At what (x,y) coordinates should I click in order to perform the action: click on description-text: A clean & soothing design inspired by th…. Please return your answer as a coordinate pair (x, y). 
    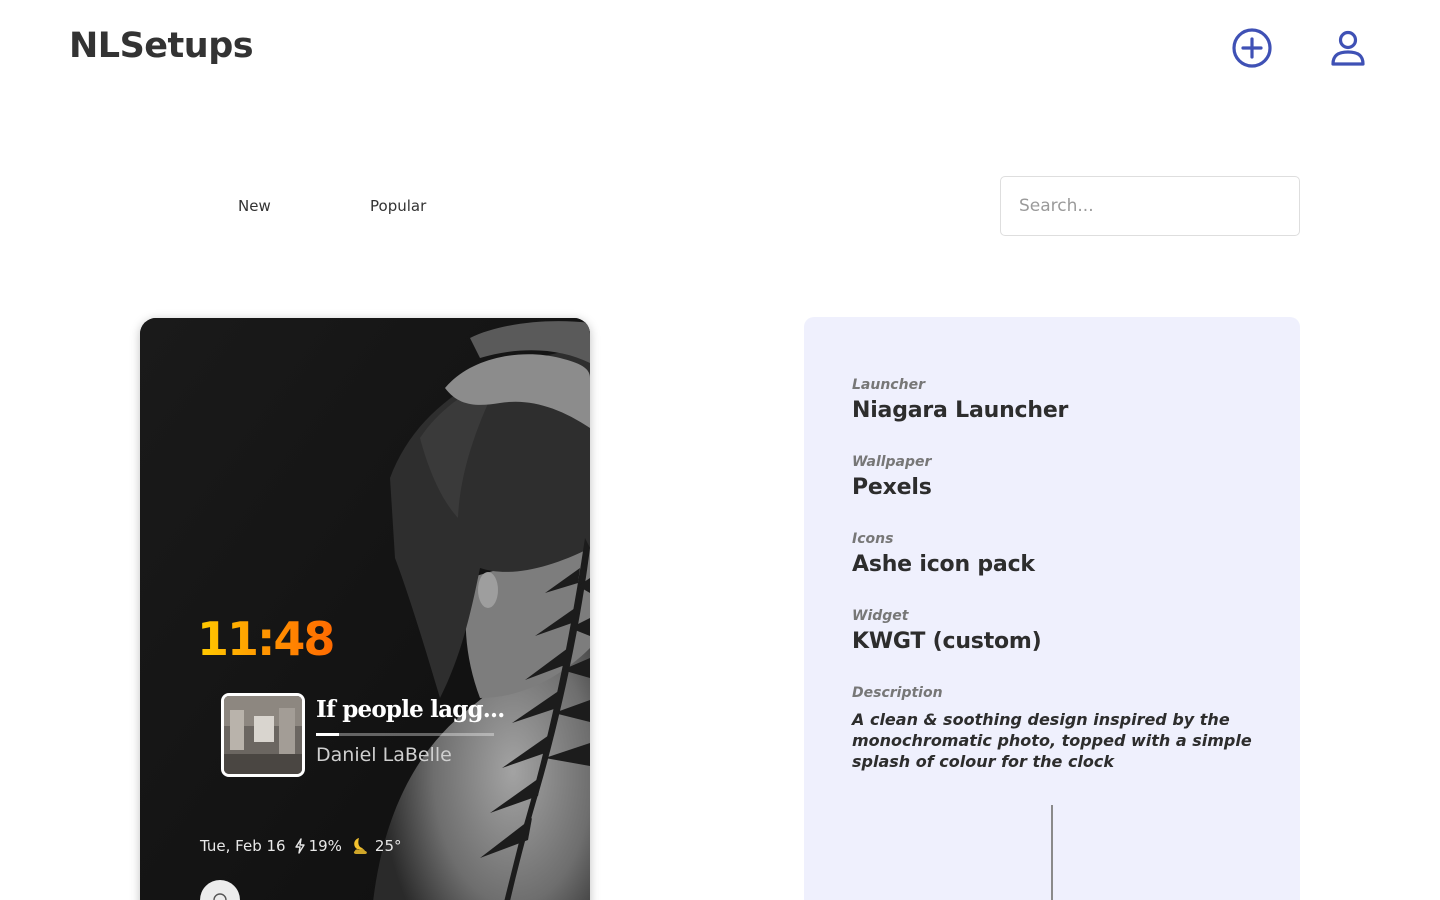
    Looking at the image, I should click on (1052, 740).